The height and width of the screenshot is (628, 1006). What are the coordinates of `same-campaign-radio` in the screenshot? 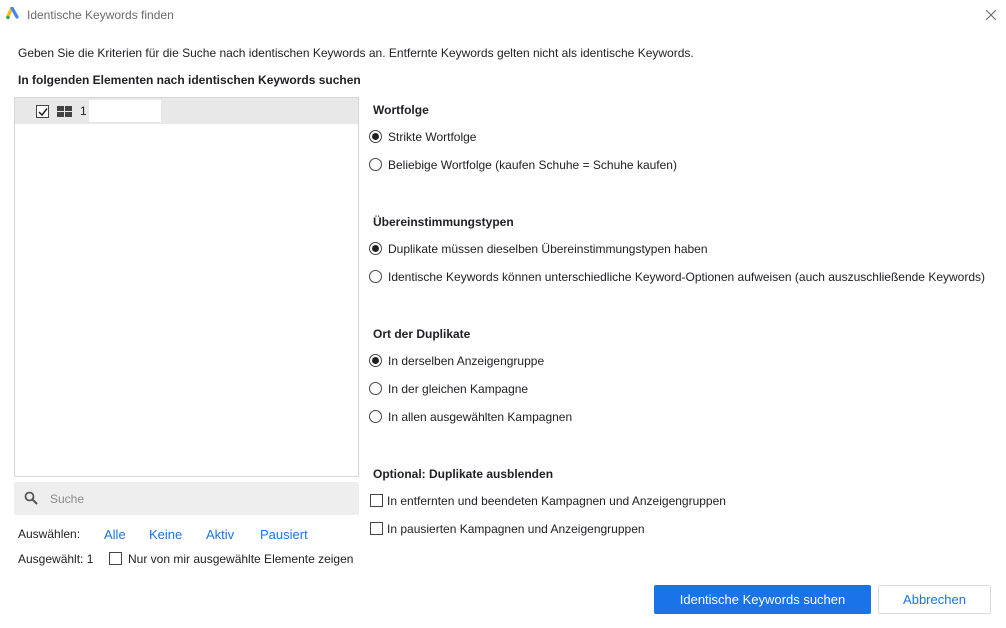 It's located at (375, 388).